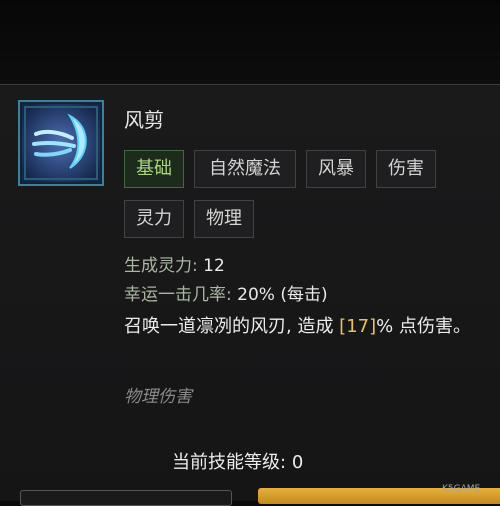 Image resolution: width=500 pixels, height=506 pixels. What do you see at coordinates (229, 462) in the screenshot?
I see `level-label: 当前技能等级:` at bounding box center [229, 462].